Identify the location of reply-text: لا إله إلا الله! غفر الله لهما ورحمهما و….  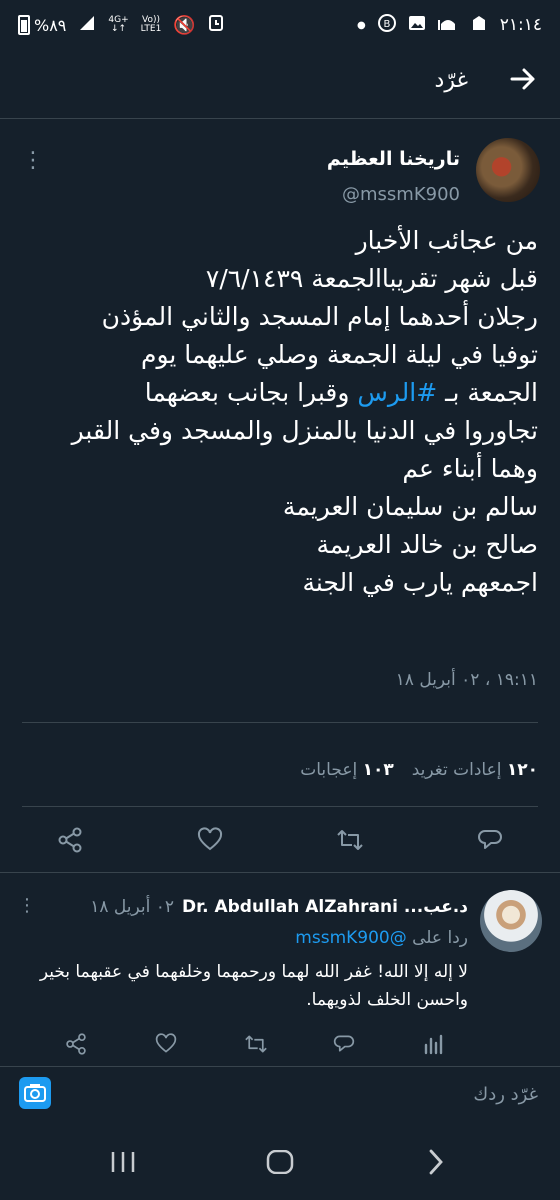
(253, 986).